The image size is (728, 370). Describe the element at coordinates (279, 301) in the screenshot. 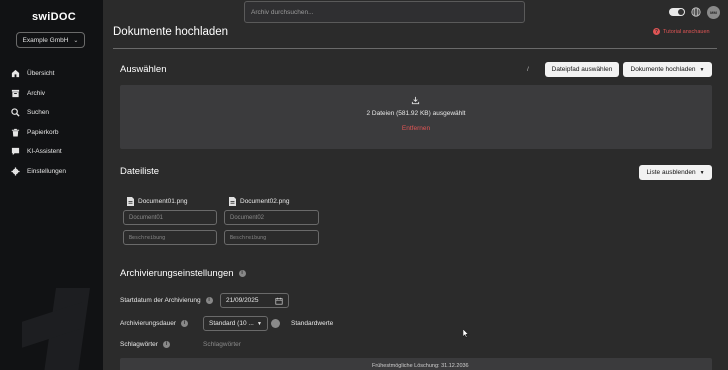

I see `calendar-icon` at that location.